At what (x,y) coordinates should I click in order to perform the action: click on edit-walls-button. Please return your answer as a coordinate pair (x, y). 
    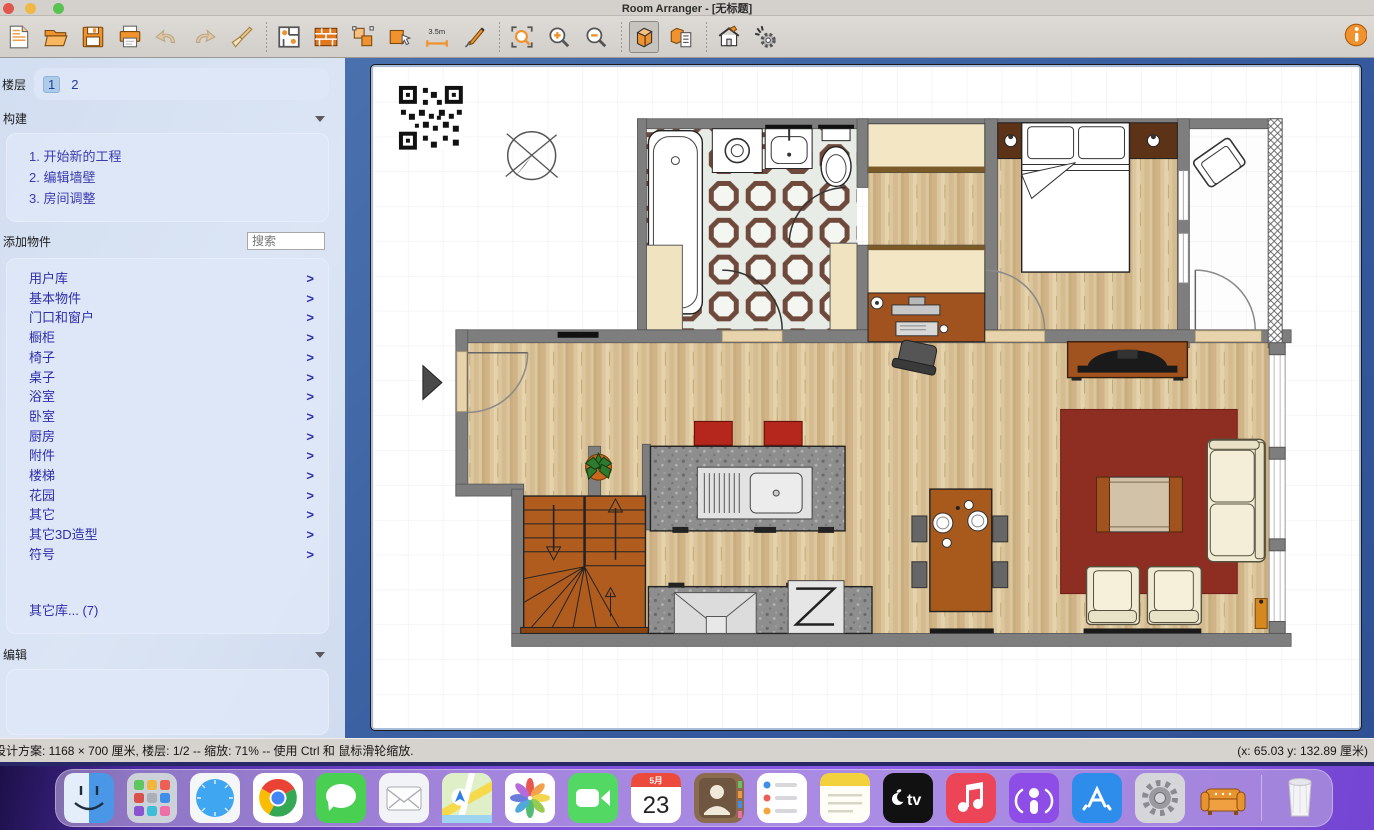
    Looking at the image, I should click on (326, 37).